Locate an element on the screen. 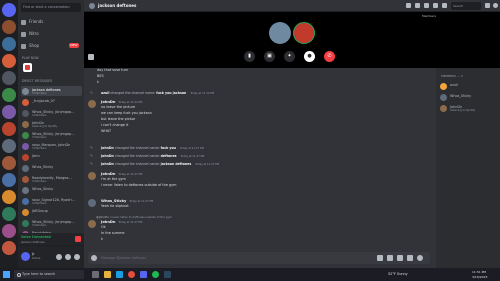 The image size is (500, 281). dm-item: JohnDn Listening to Spotify is located at coordinates (51, 124).